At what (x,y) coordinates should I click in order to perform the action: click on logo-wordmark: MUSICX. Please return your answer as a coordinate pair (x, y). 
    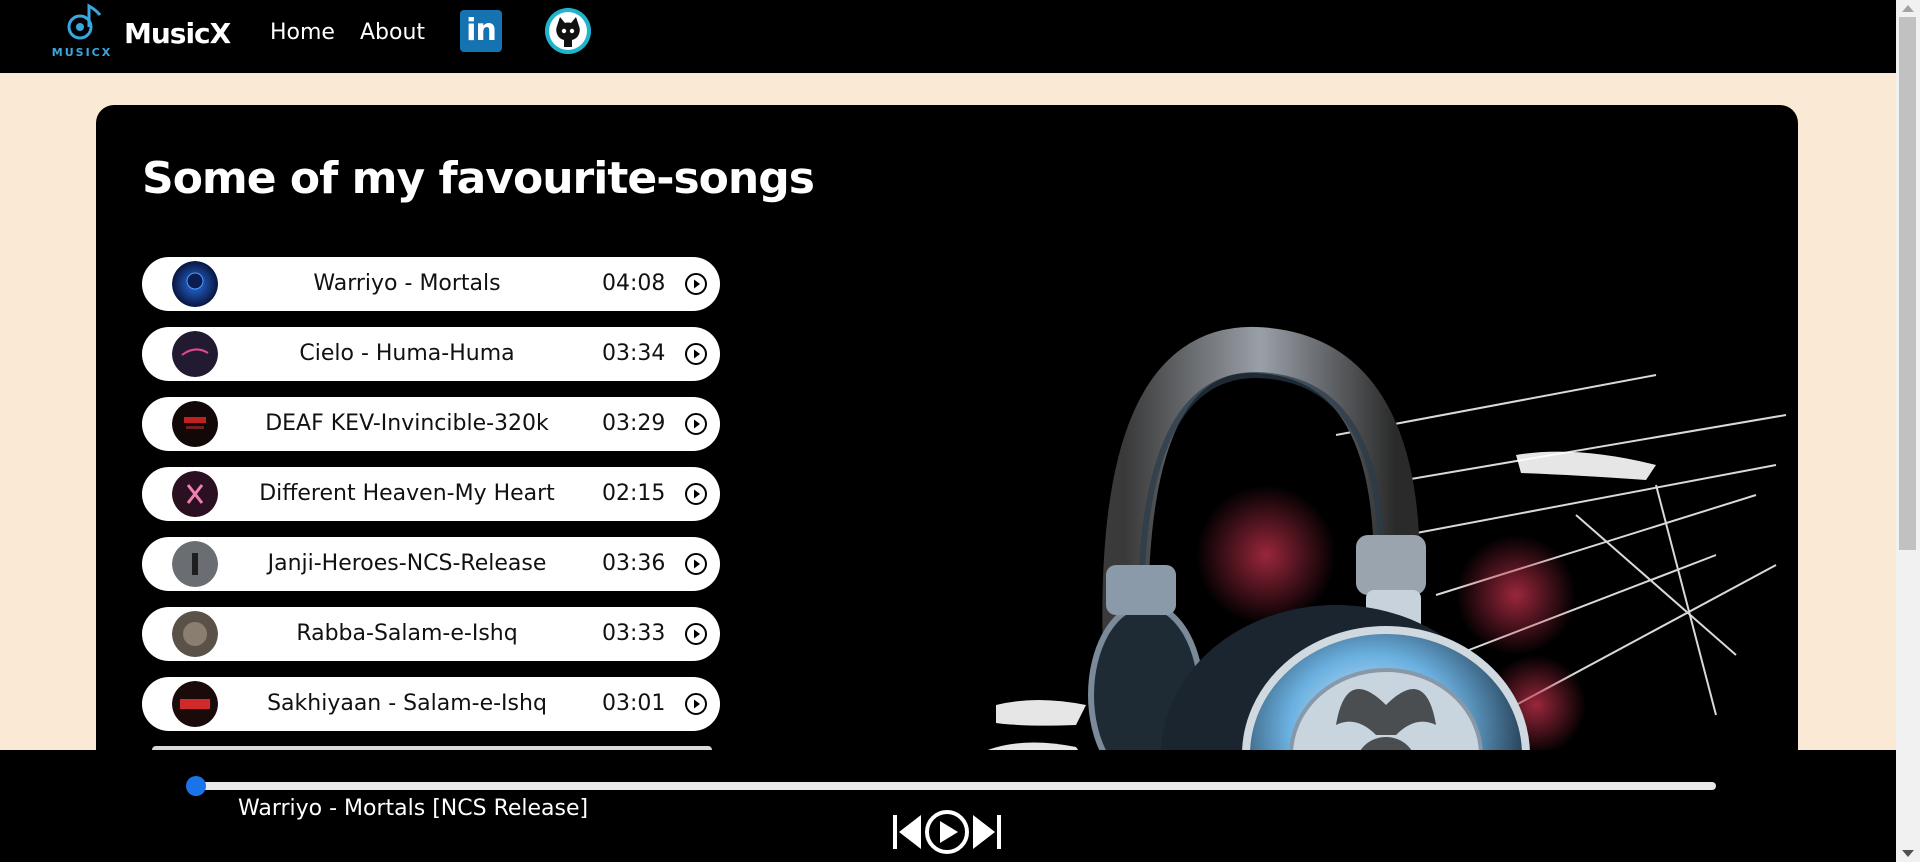
    Looking at the image, I should click on (82, 52).